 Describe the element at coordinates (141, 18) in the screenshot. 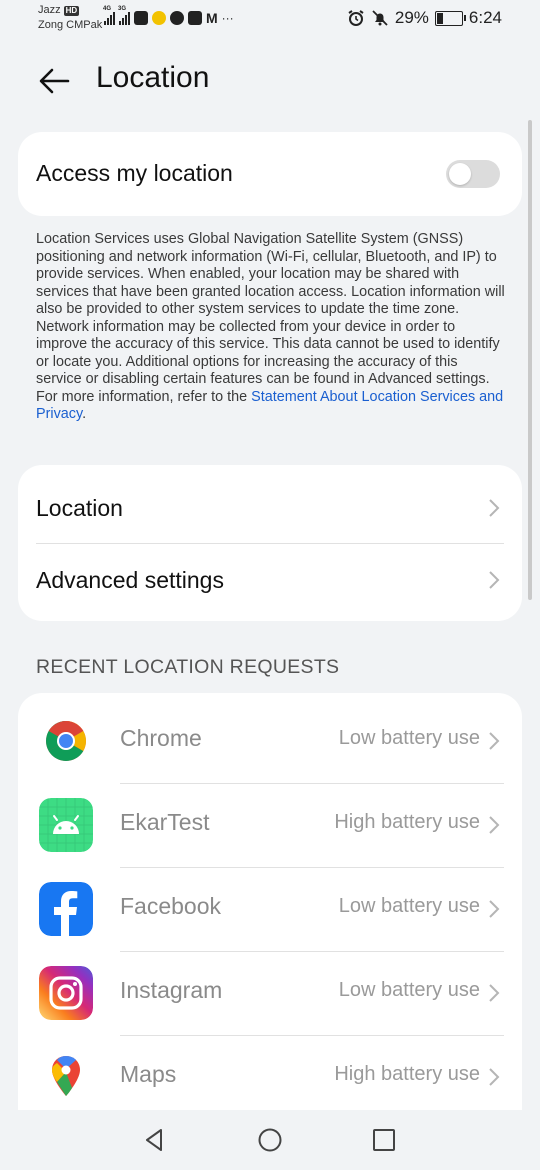

I see `video-icon` at that location.